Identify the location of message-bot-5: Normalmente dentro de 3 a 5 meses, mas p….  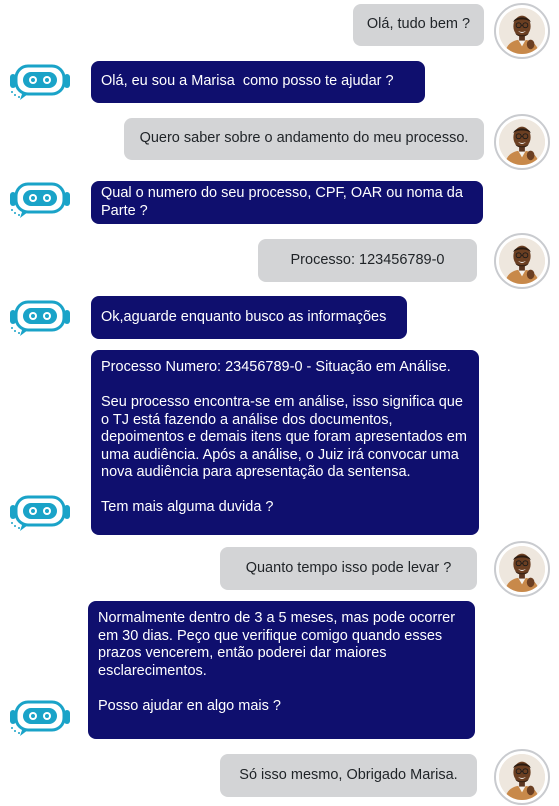
(281, 670).